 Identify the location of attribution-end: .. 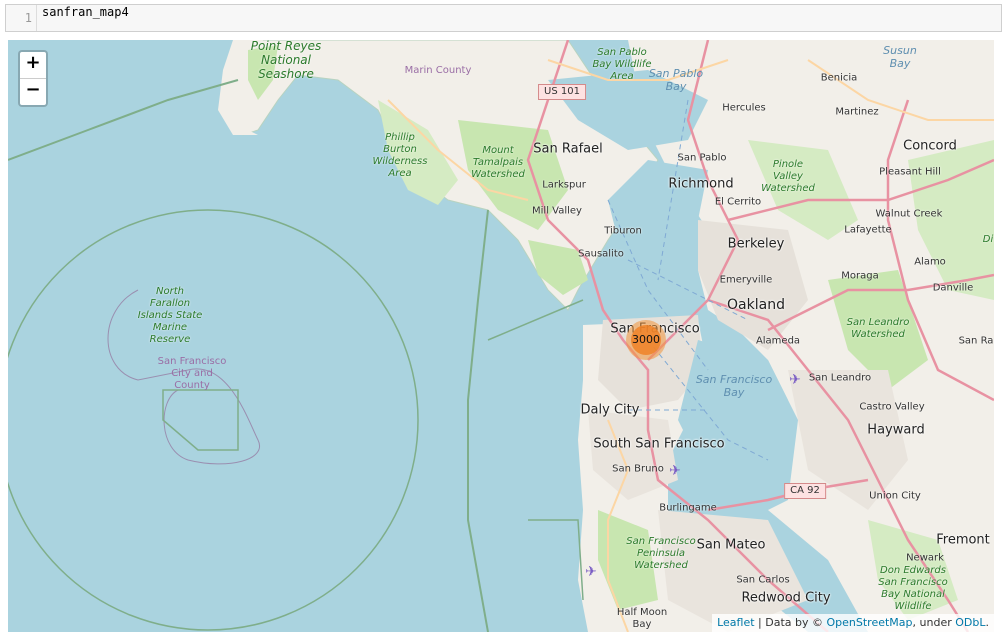
(987, 622).